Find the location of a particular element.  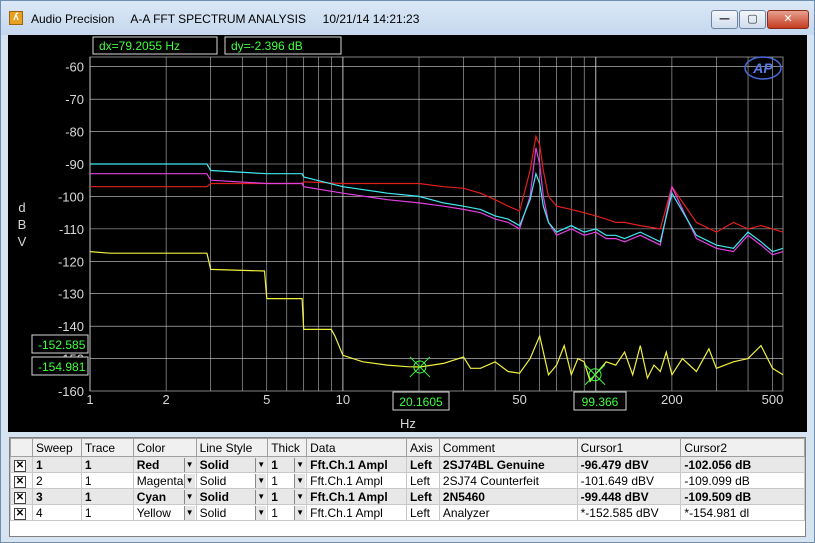

minimize-button: — is located at coordinates (724, 19).